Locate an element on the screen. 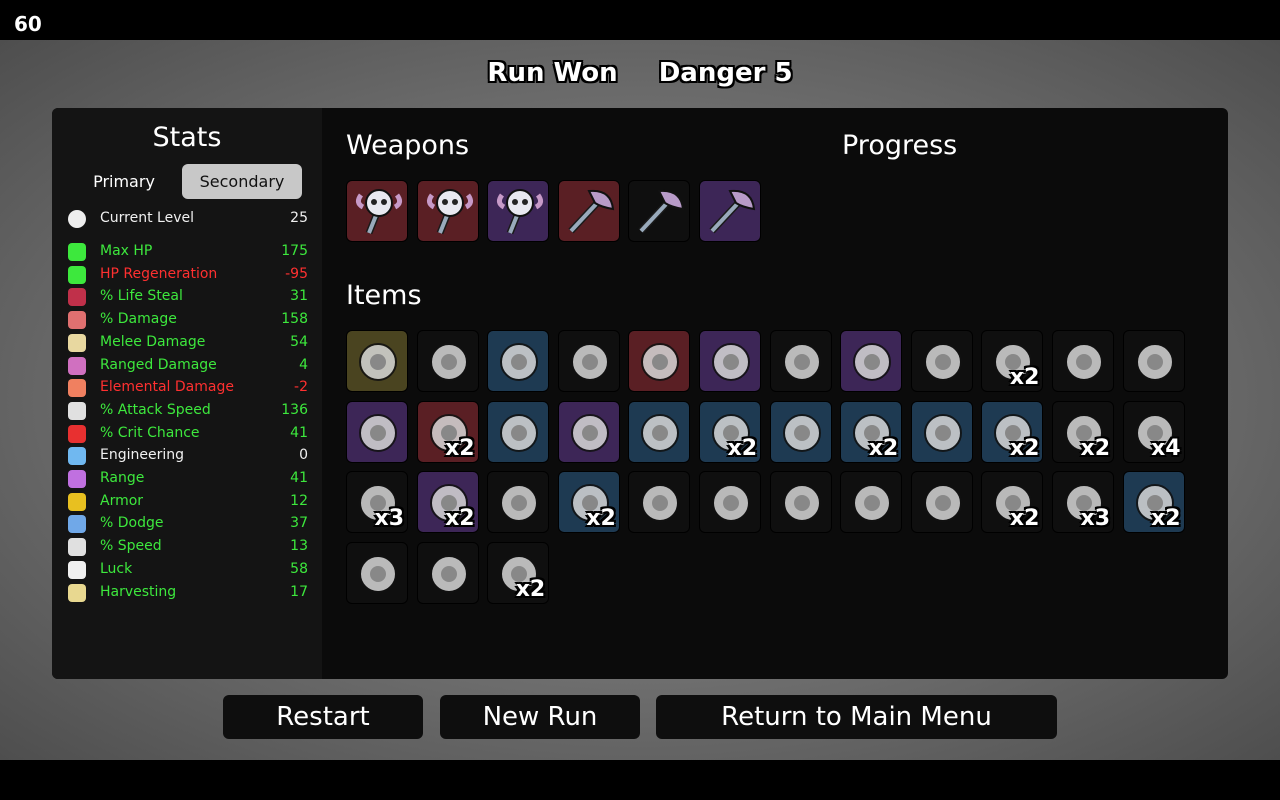  main-menu-button: Return to Main Menu is located at coordinates (856, 717).